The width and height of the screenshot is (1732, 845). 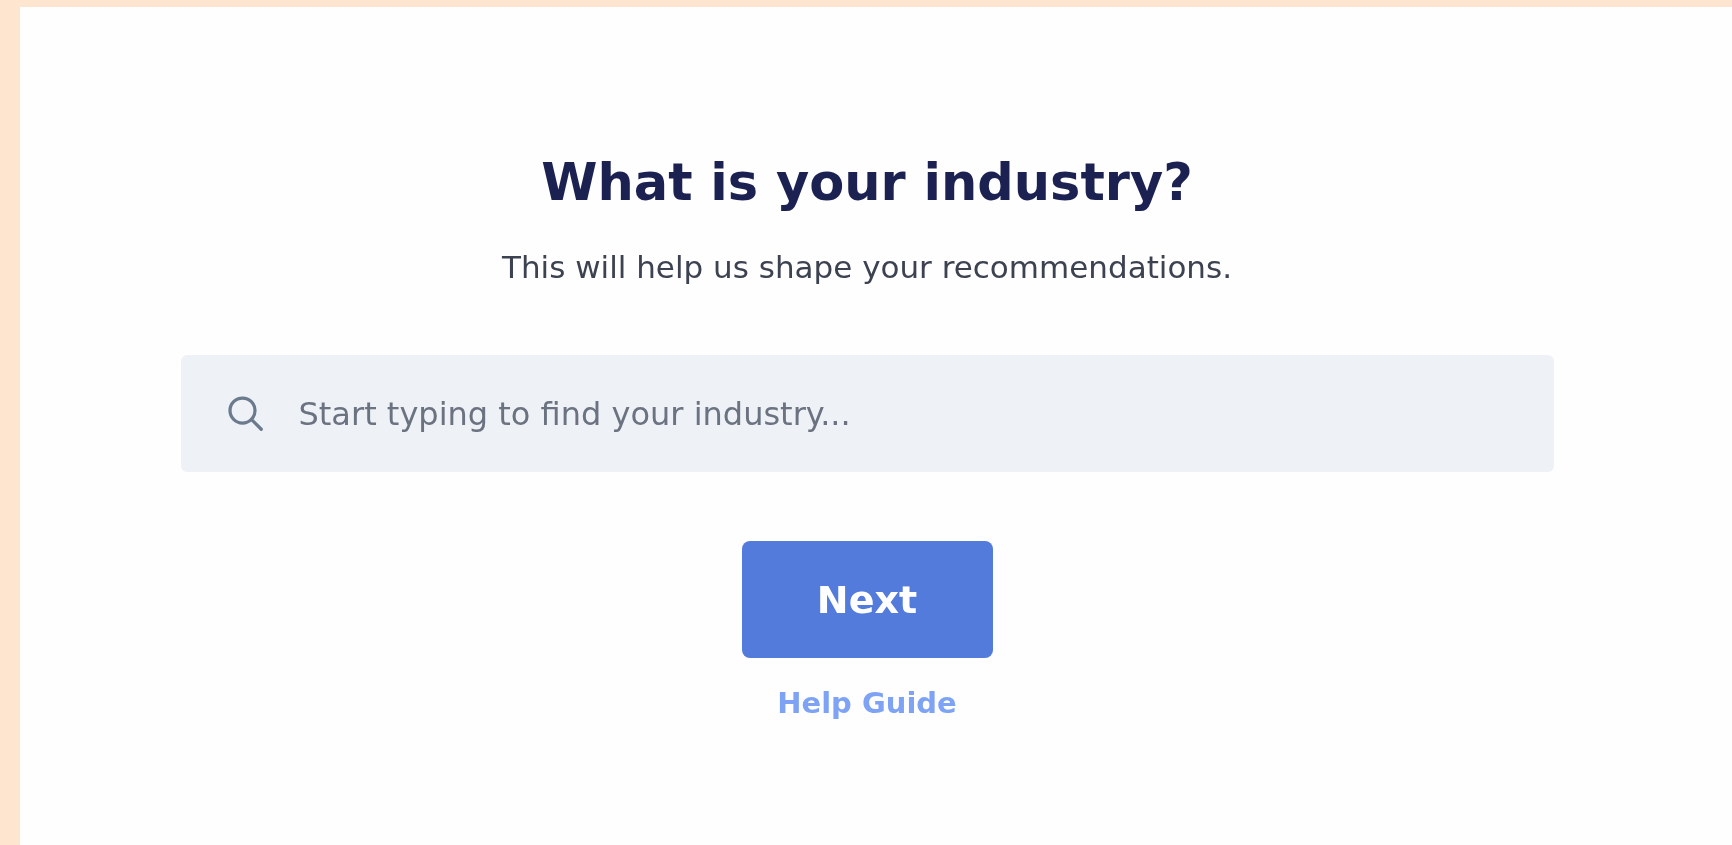 What do you see at coordinates (866, 267) in the screenshot?
I see `subtitle: This will help us shape your recommendations.` at bounding box center [866, 267].